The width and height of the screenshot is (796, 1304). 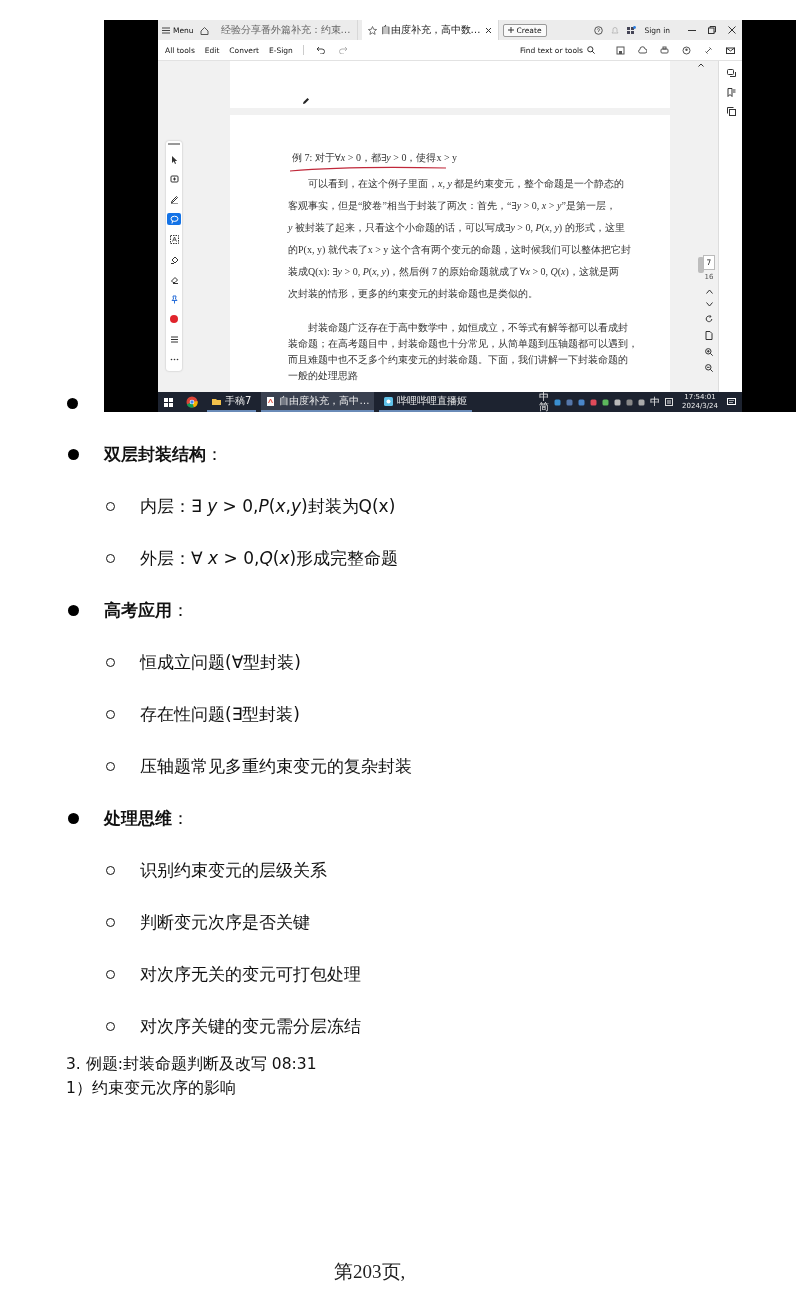 I want to click on list-item-text: 识别约束变元的层级关系, so click(x=233, y=870).